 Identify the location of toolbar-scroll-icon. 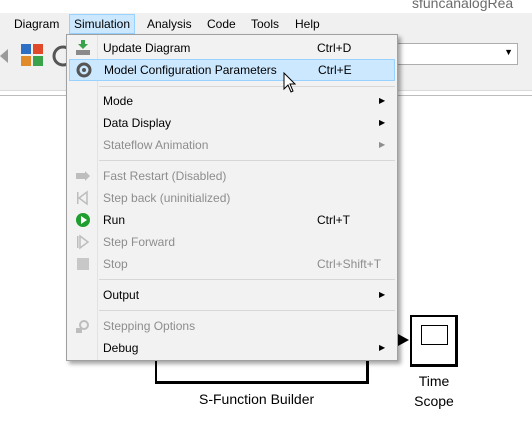
(4, 56).